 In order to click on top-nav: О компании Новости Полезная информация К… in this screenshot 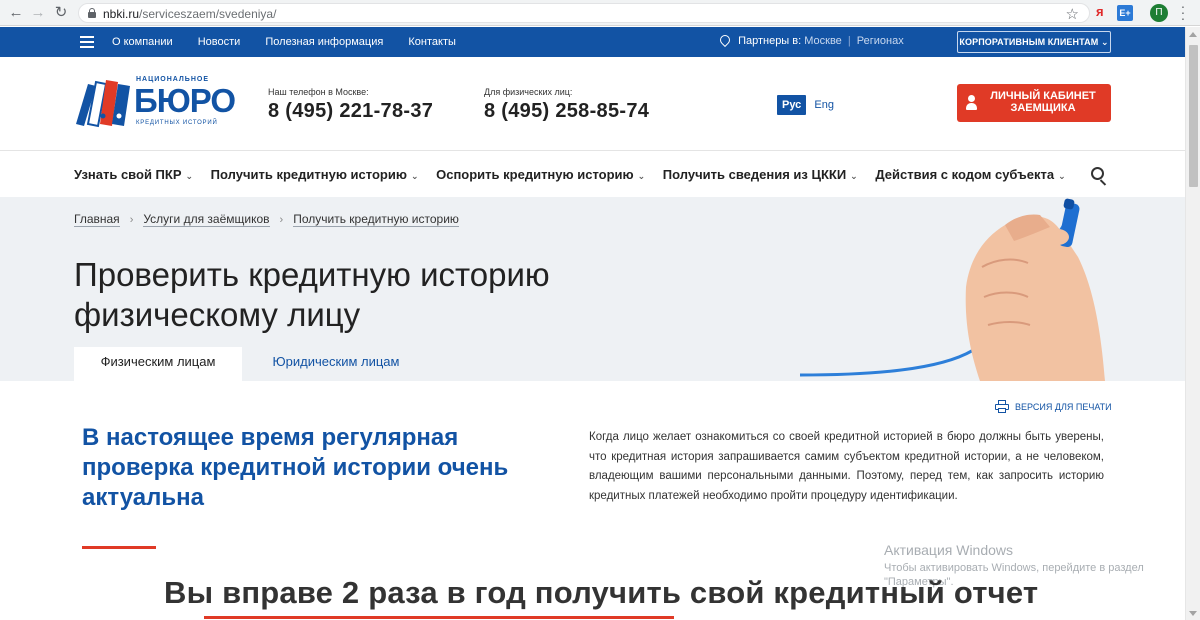, I will do `click(295, 42)`.